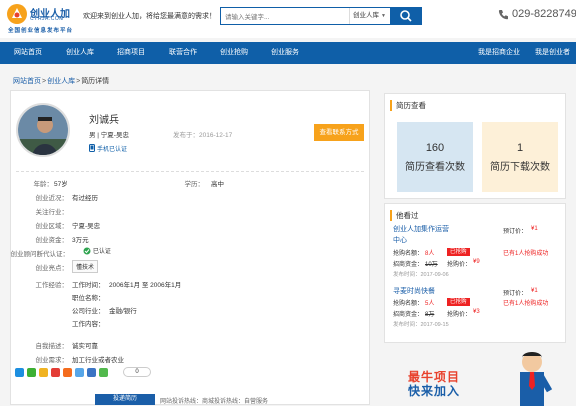 The height and width of the screenshot is (406, 576). I want to click on work-time-value: 2006年1月 至 2006年1月, so click(145, 285).